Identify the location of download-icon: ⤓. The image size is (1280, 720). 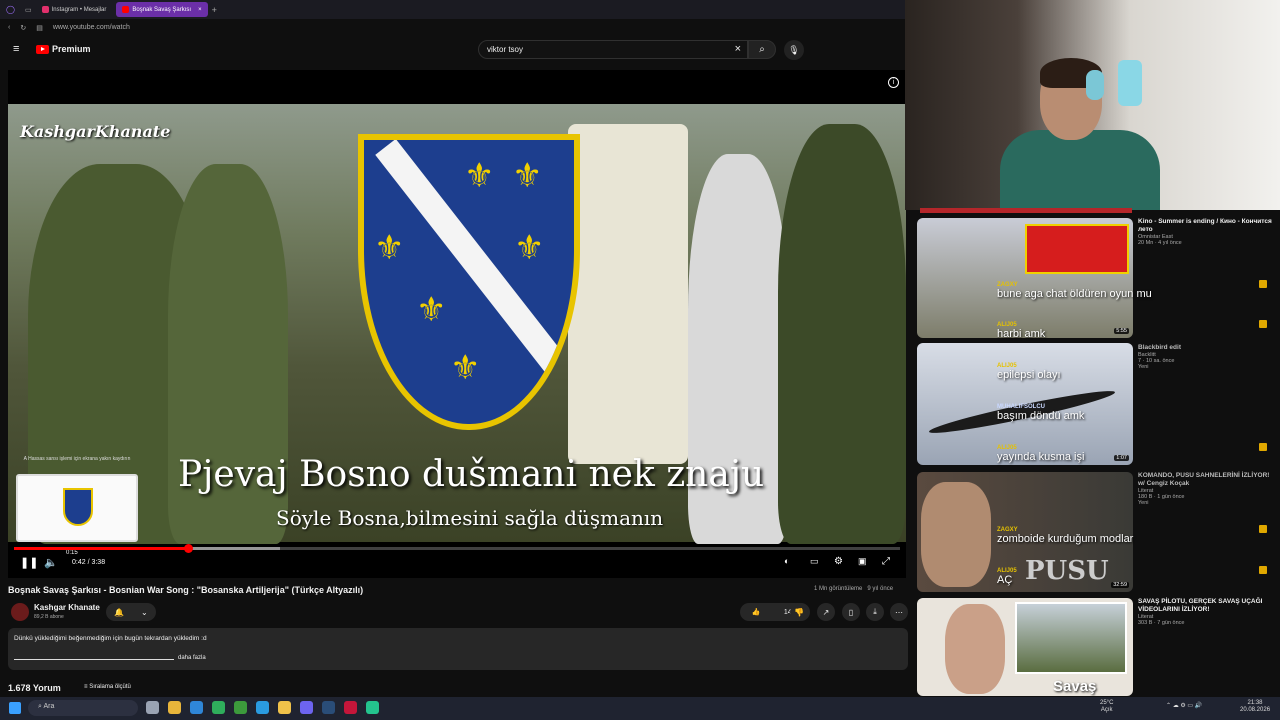
(875, 611).